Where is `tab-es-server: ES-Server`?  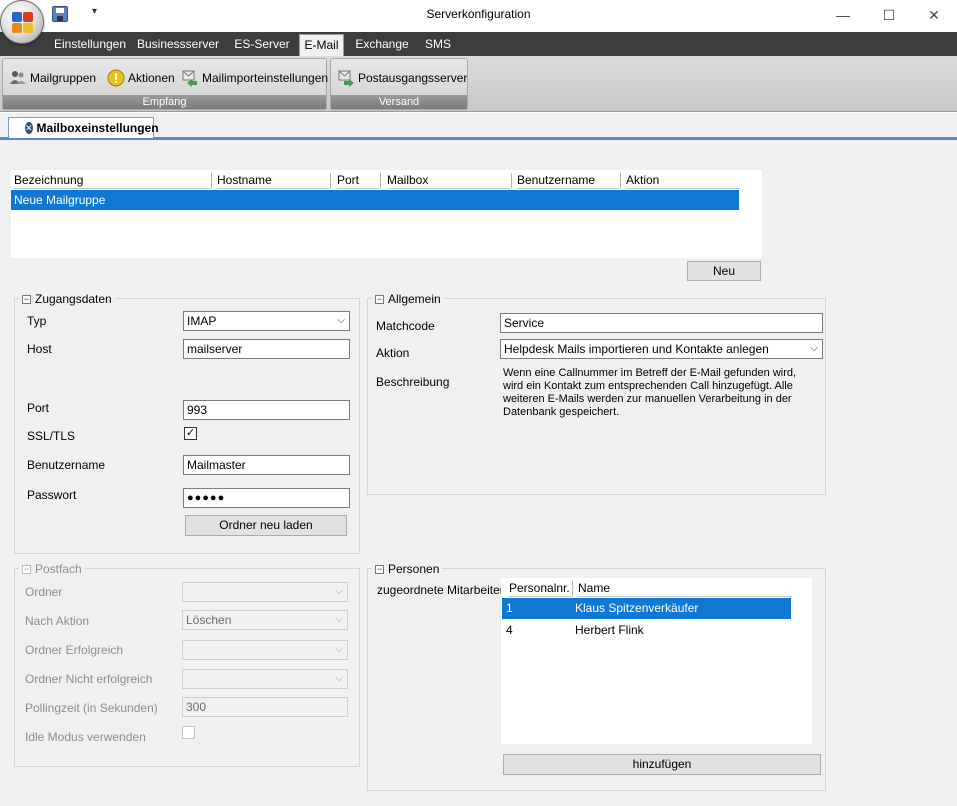
tab-es-server: ES-Server is located at coordinates (262, 44).